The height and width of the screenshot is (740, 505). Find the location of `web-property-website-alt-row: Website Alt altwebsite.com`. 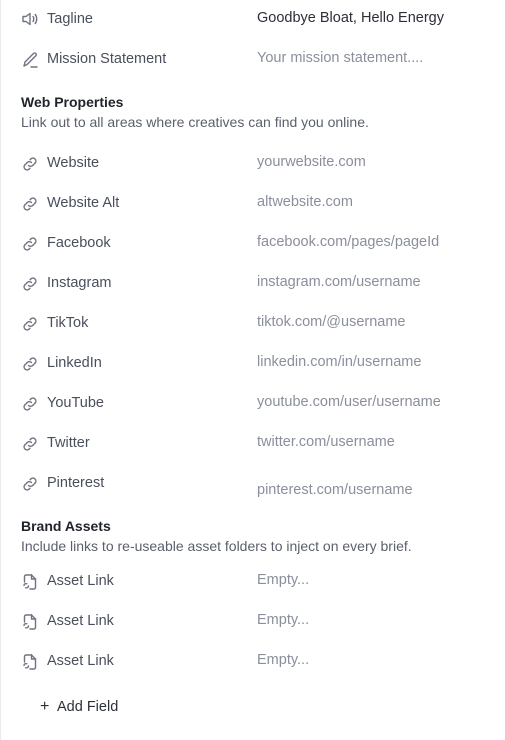

web-property-website-alt-row: Website Alt altwebsite.com is located at coordinates (252, 204).